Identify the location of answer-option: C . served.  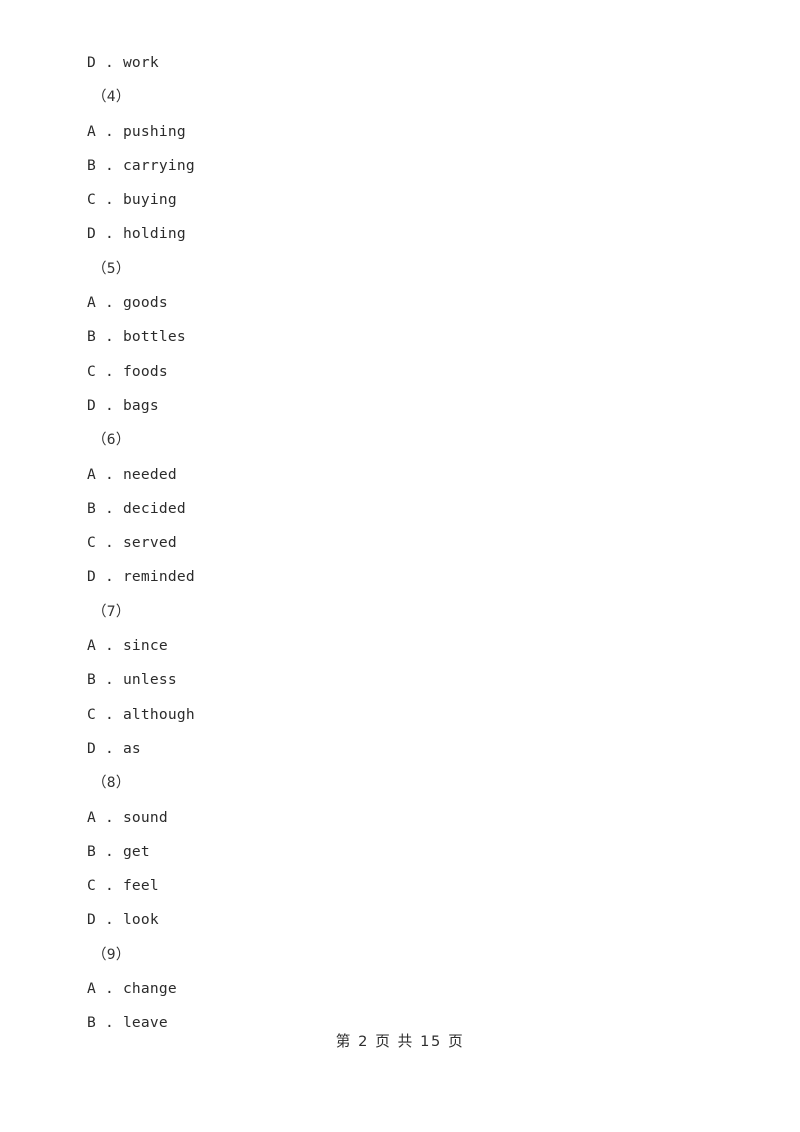
(132, 543).